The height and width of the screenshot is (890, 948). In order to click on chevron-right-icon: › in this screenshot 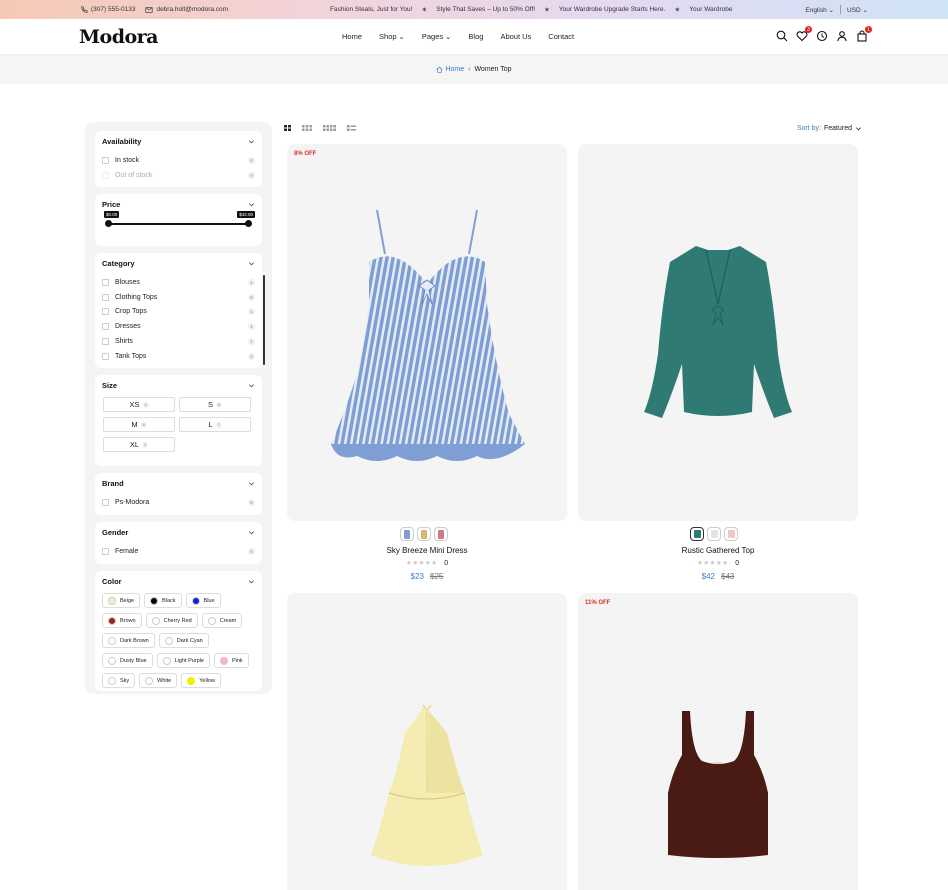, I will do `click(469, 69)`.